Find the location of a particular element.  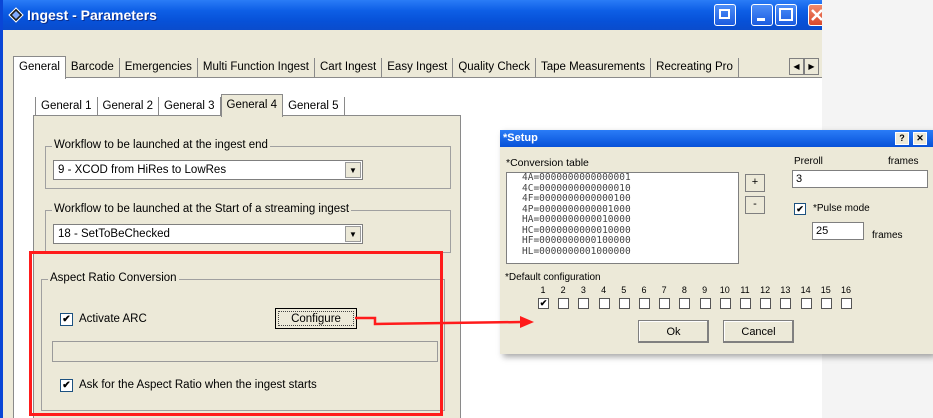

config-number-label: 11 is located at coordinates (745, 290).